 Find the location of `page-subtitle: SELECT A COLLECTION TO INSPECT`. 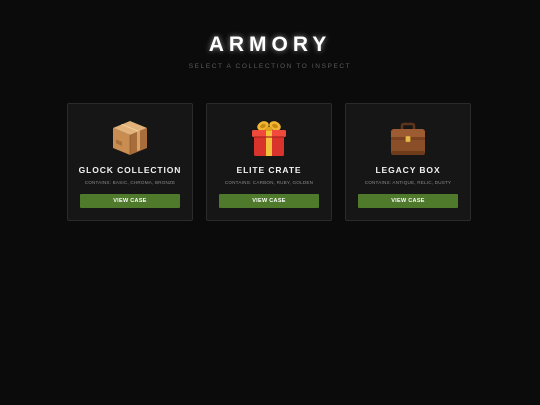

page-subtitle: SELECT A COLLECTION TO INSPECT is located at coordinates (270, 66).